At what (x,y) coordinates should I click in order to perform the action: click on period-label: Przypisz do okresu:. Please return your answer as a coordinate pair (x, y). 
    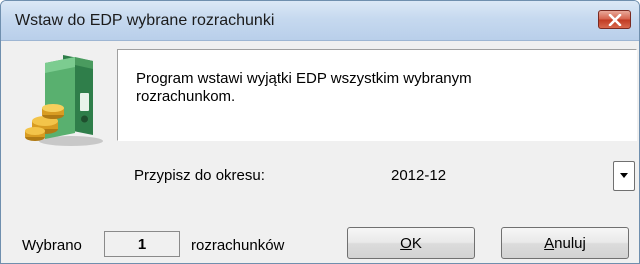
    Looking at the image, I should click on (199, 175).